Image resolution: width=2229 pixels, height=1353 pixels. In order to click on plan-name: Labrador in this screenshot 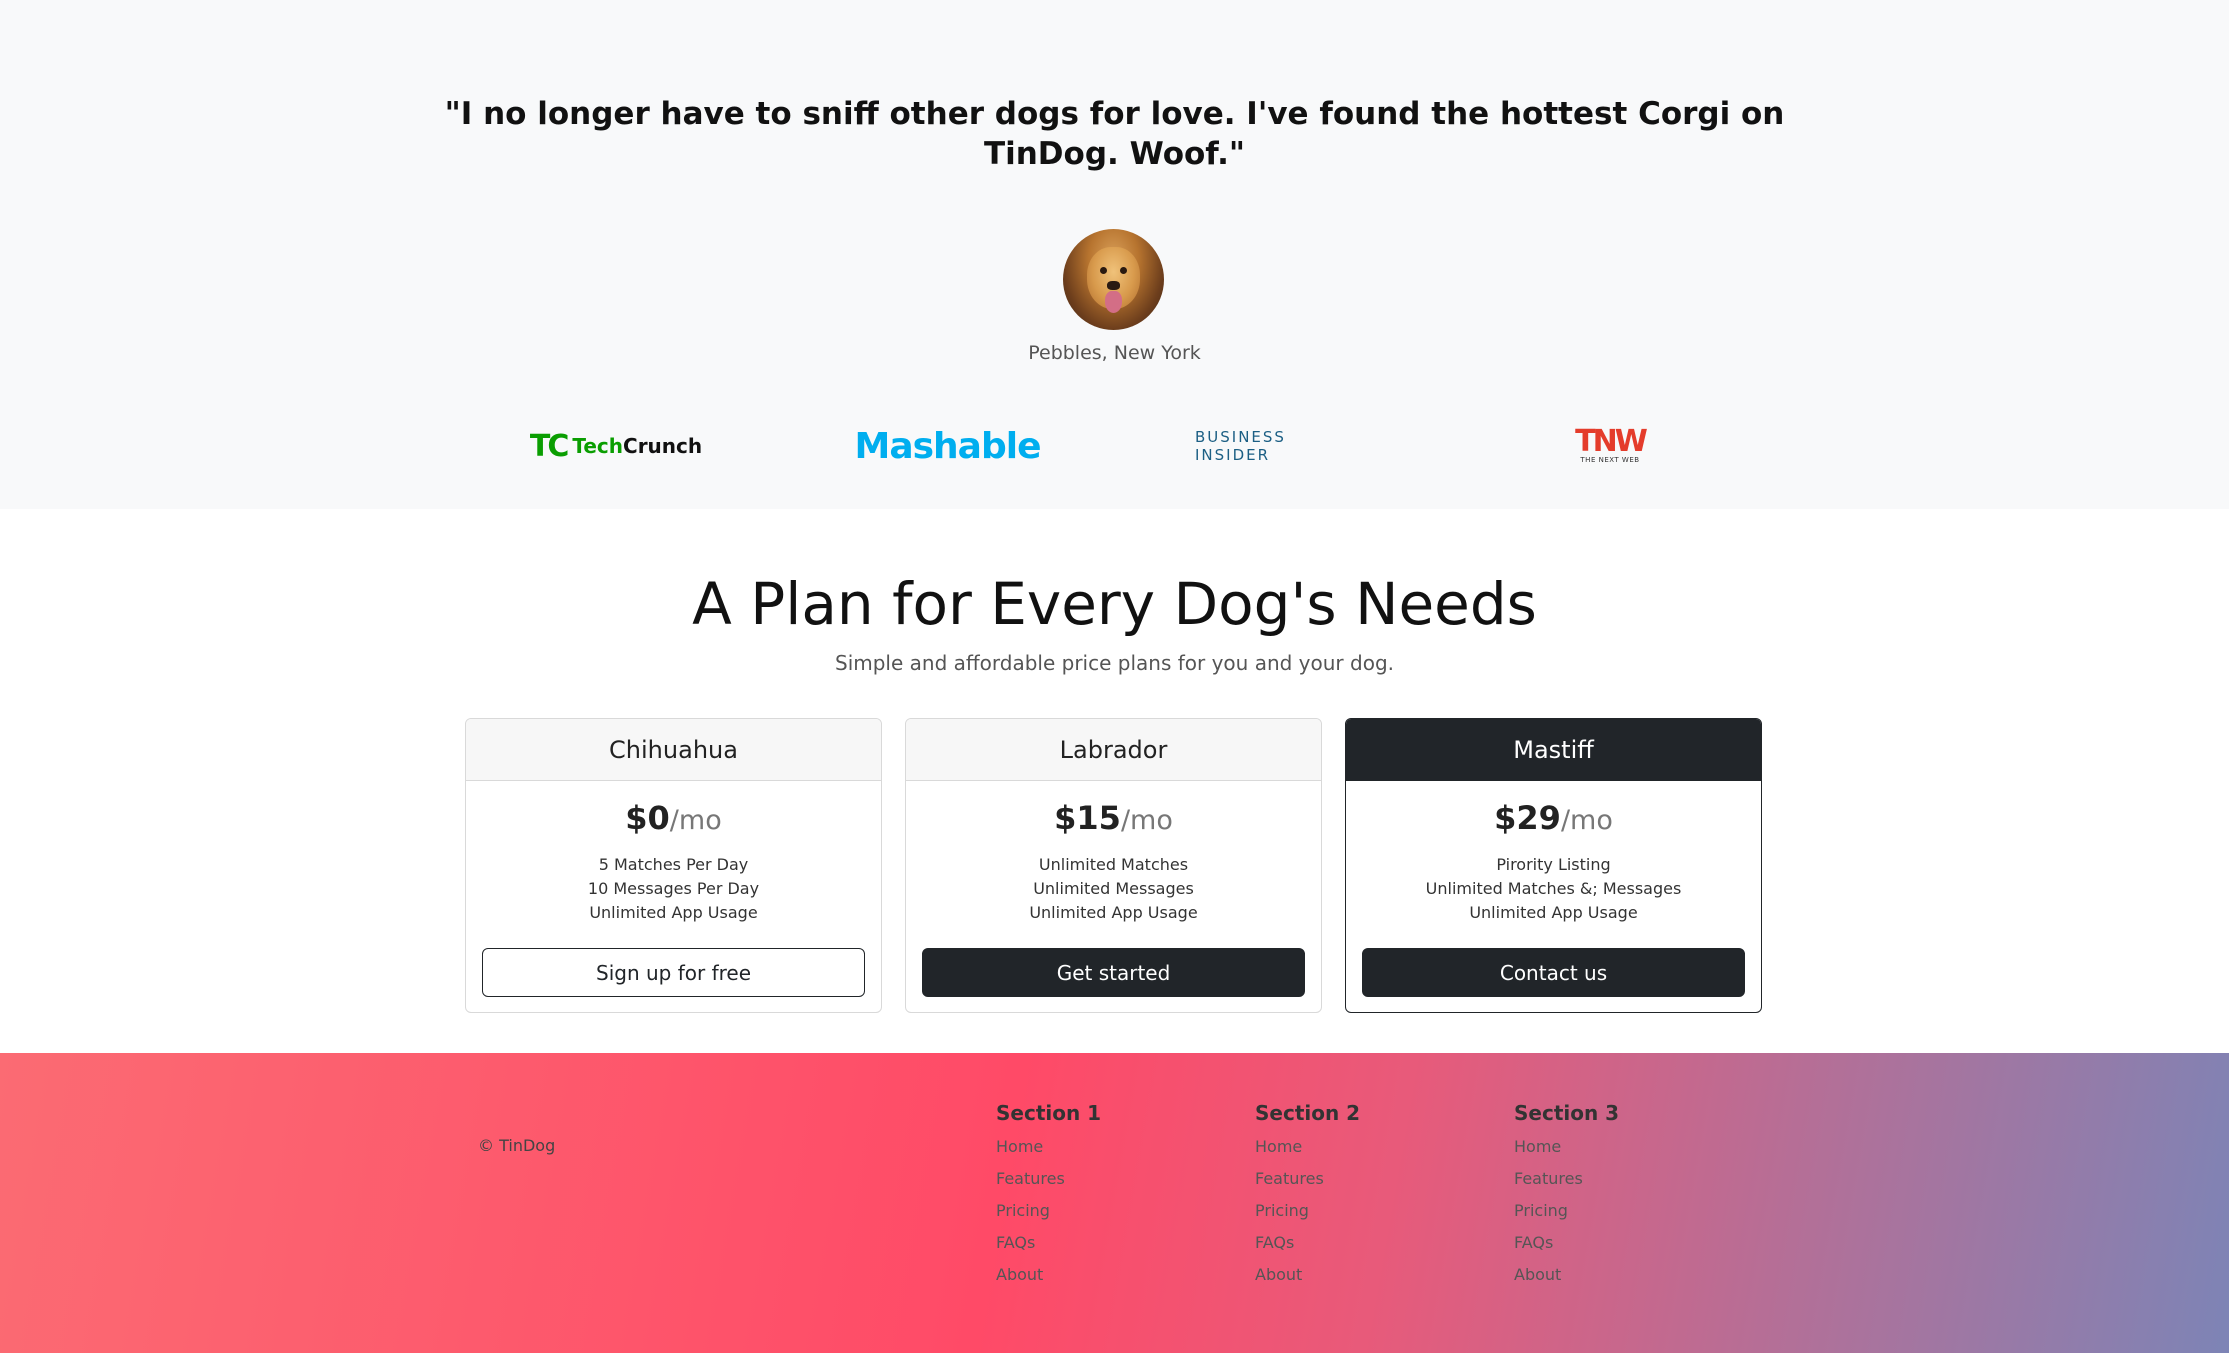, I will do `click(1113, 750)`.